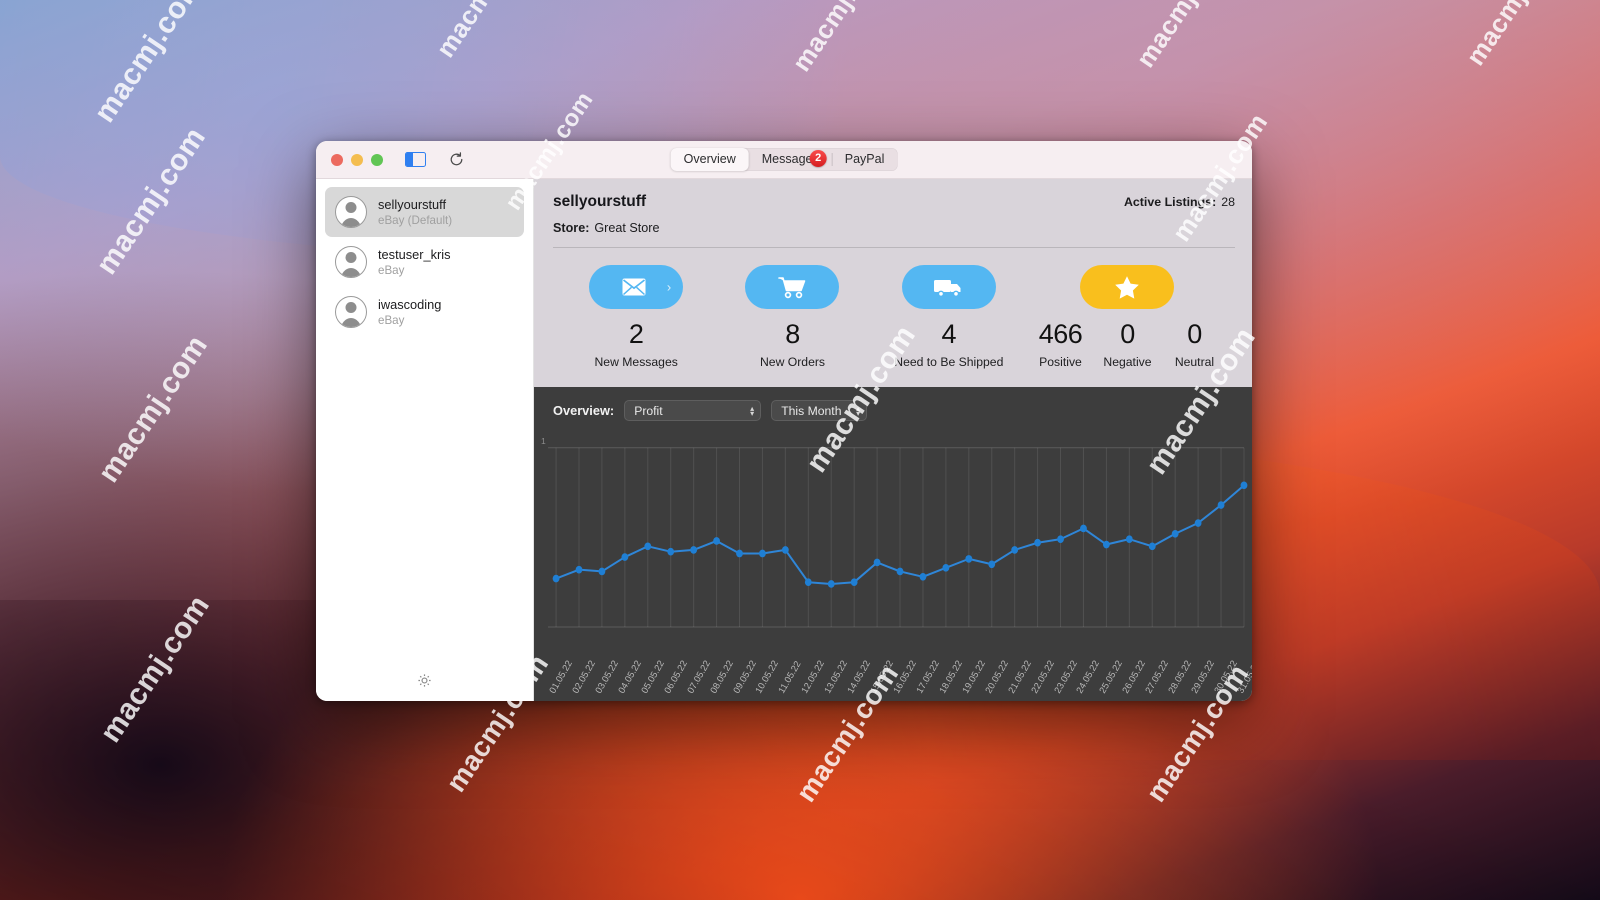 The height and width of the screenshot is (900, 1600). I want to click on active-listings: Active Listings: 28, so click(1179, 202).